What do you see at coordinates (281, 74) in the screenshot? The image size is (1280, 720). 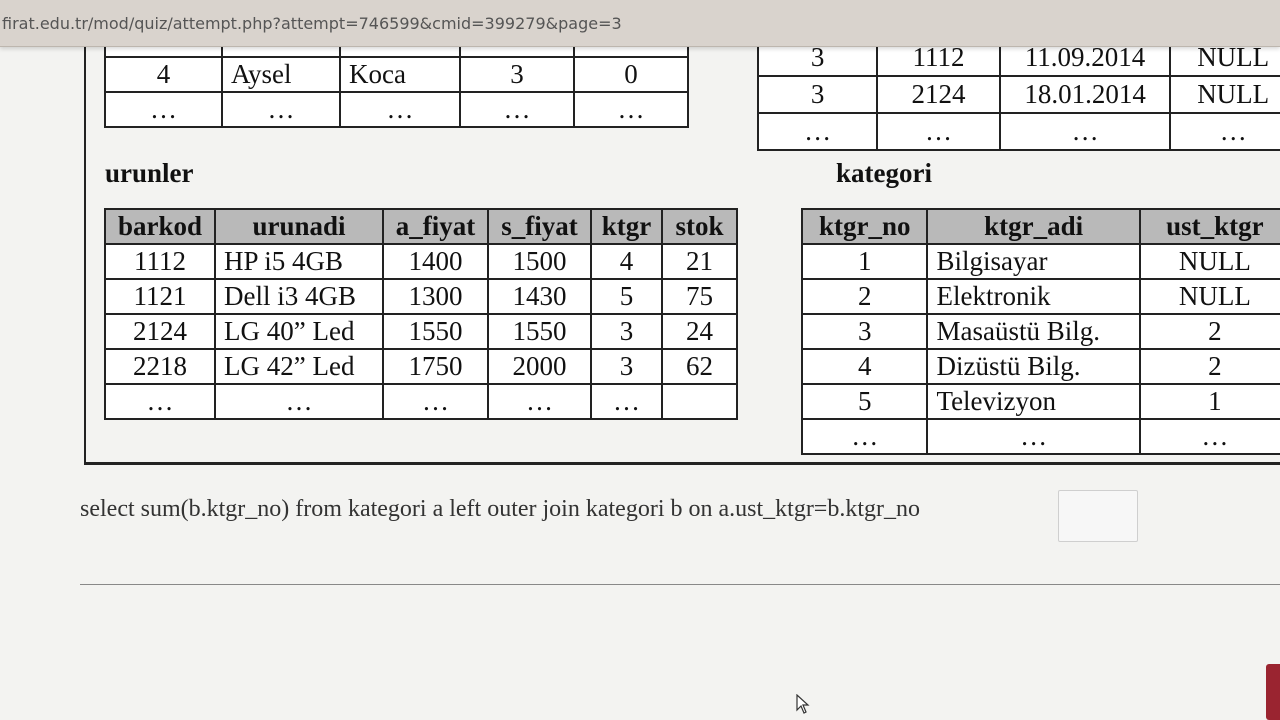 I see `table-cell: Aysel` at bounding box center [281, 74].